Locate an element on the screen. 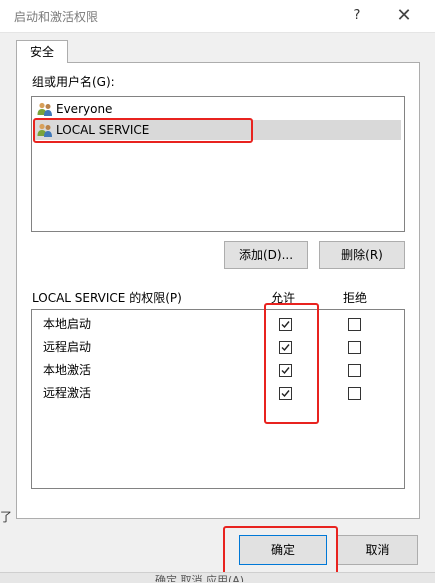  background-buttons-text: 确定 取消 应用(A) is located at coordinates (200, 578).